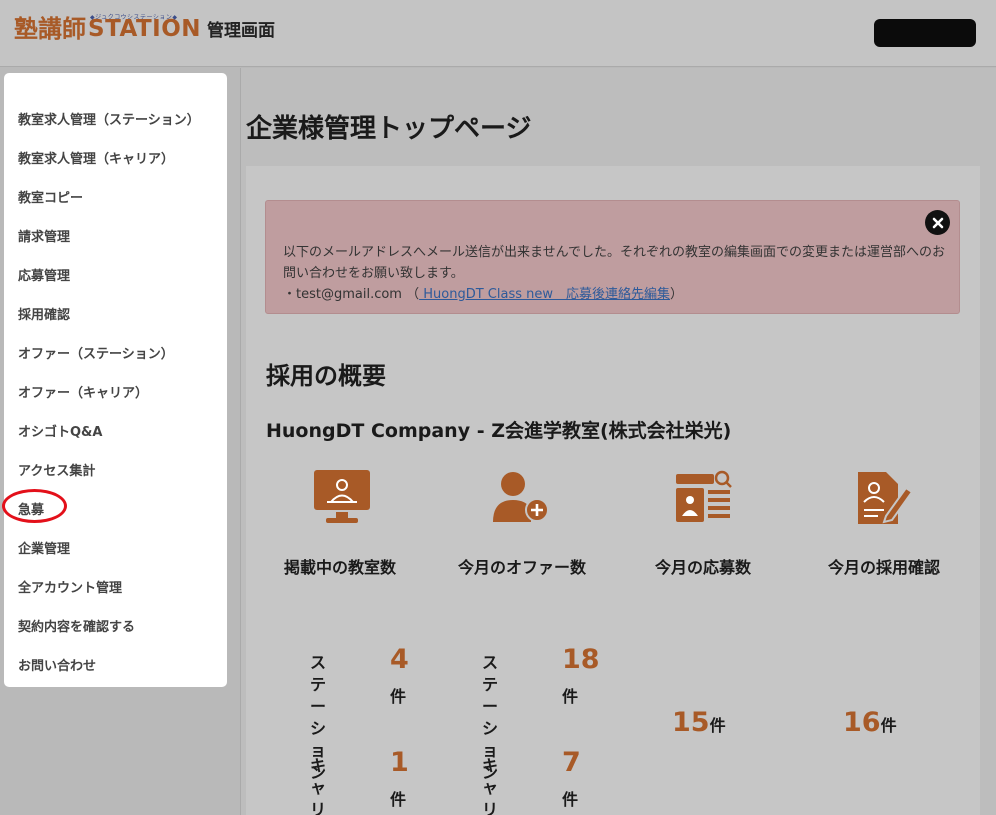  What do you see at coordinates (76, 625) in the screenshot?
I see `sidebar-item-contract: 契約内容を確認する` at bounding box center [76, 625].